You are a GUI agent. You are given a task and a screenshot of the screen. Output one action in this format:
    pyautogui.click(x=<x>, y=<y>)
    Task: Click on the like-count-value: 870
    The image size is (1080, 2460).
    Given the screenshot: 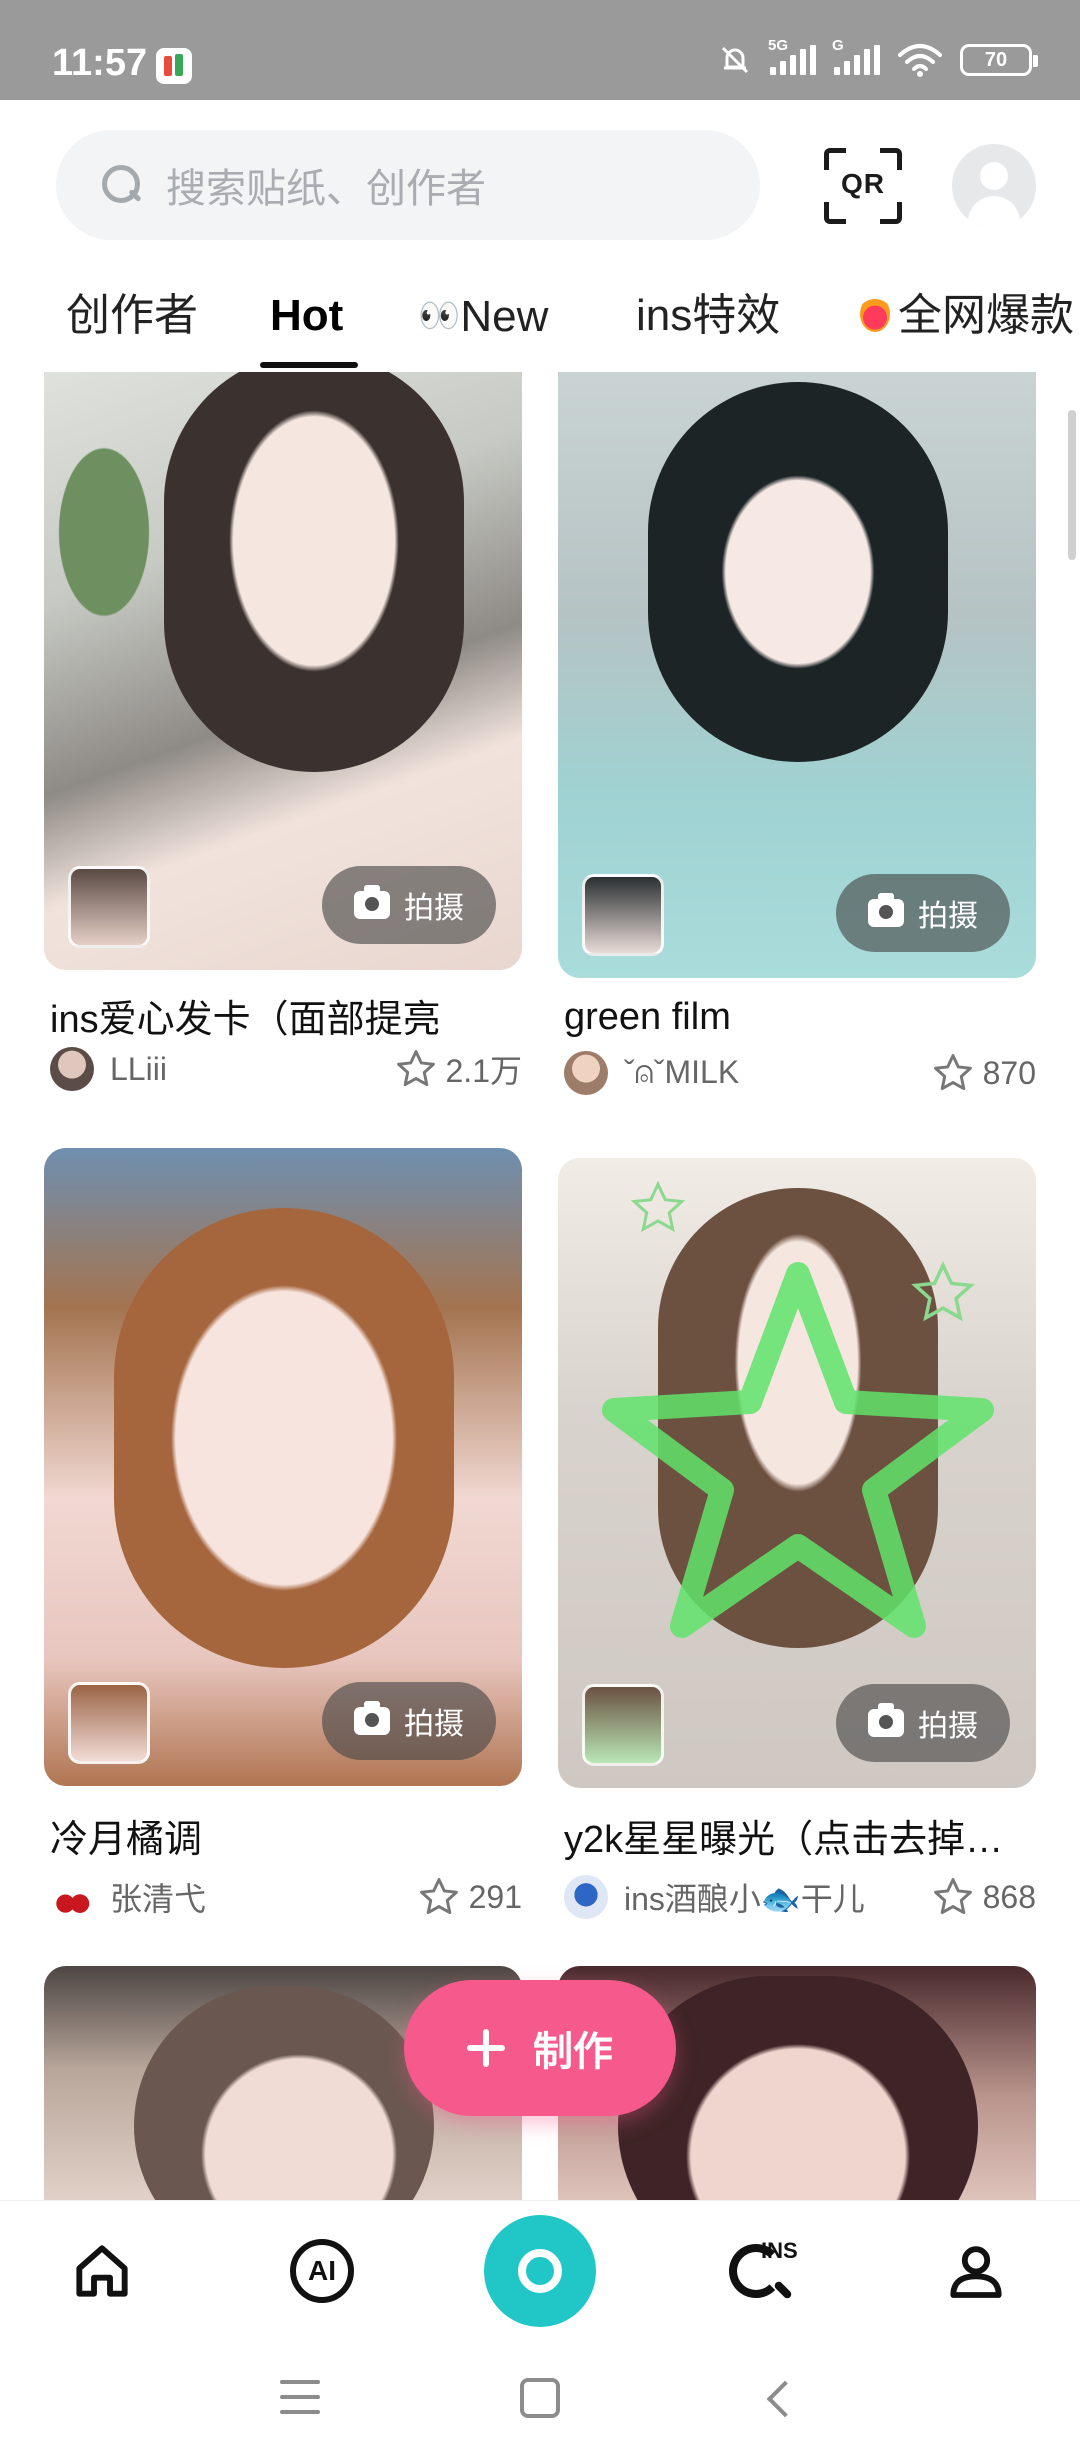 What is the action you would take?
    pyautogui.click(x=1009, y=1072)
    